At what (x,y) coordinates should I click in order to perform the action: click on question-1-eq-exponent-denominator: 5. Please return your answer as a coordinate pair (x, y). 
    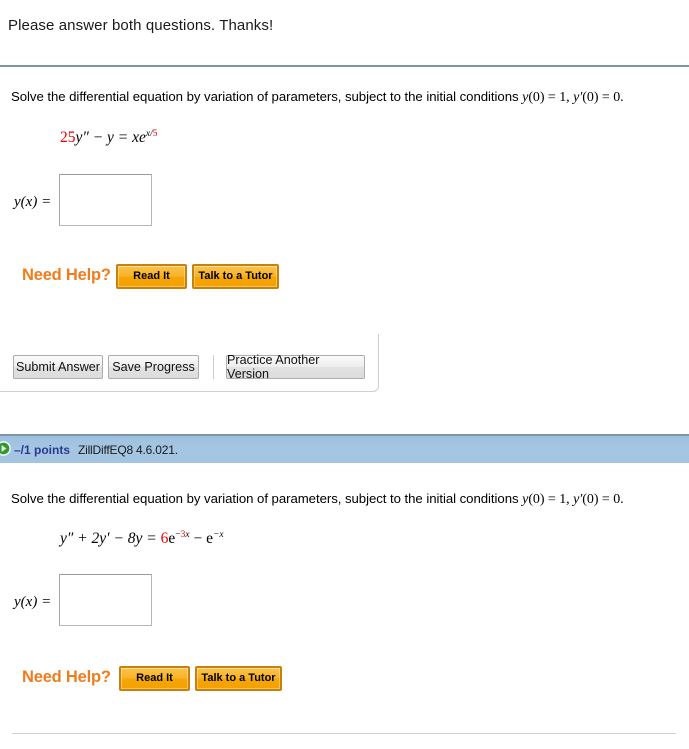
    Looking at the image, I should click on (155, 133).